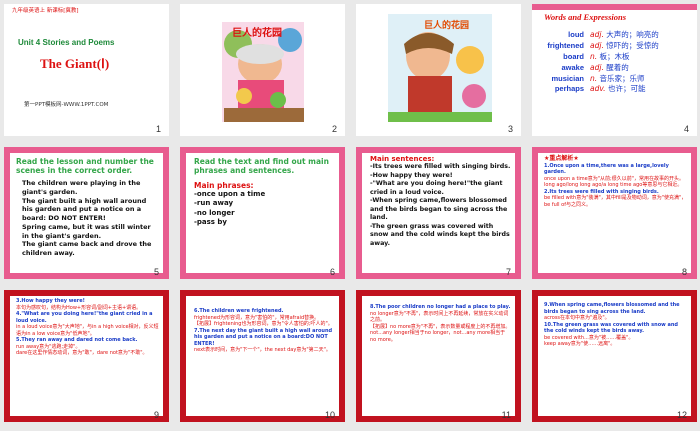 This screenshot has width=700, height=431. Describe the element at coordinates (614, 89) in the screenshot. I see `vocab-row: perhaps adv. 也许；可能` at that location.